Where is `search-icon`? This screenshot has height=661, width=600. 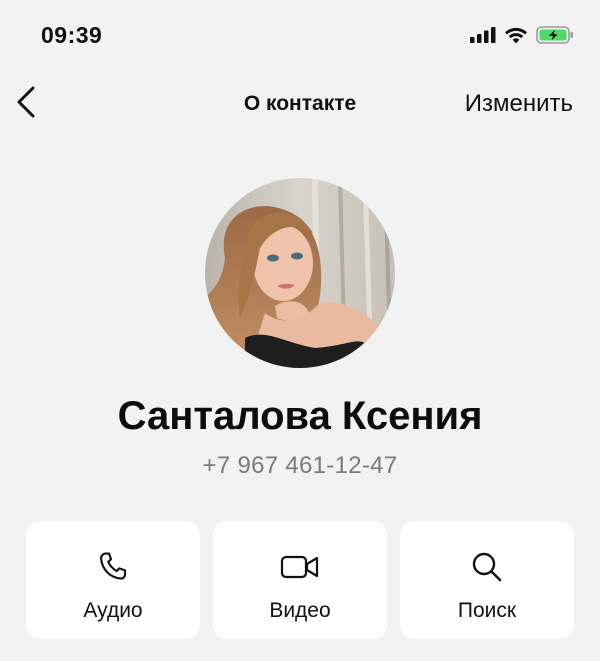
search-icon is located at coordinates (487, 567).